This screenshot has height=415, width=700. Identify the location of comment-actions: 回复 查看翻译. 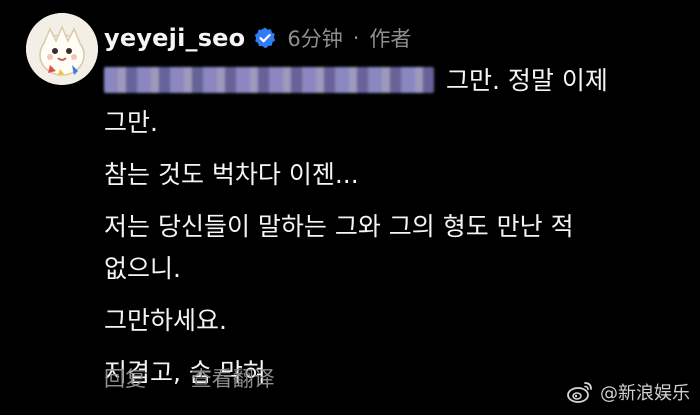
(208, 378).